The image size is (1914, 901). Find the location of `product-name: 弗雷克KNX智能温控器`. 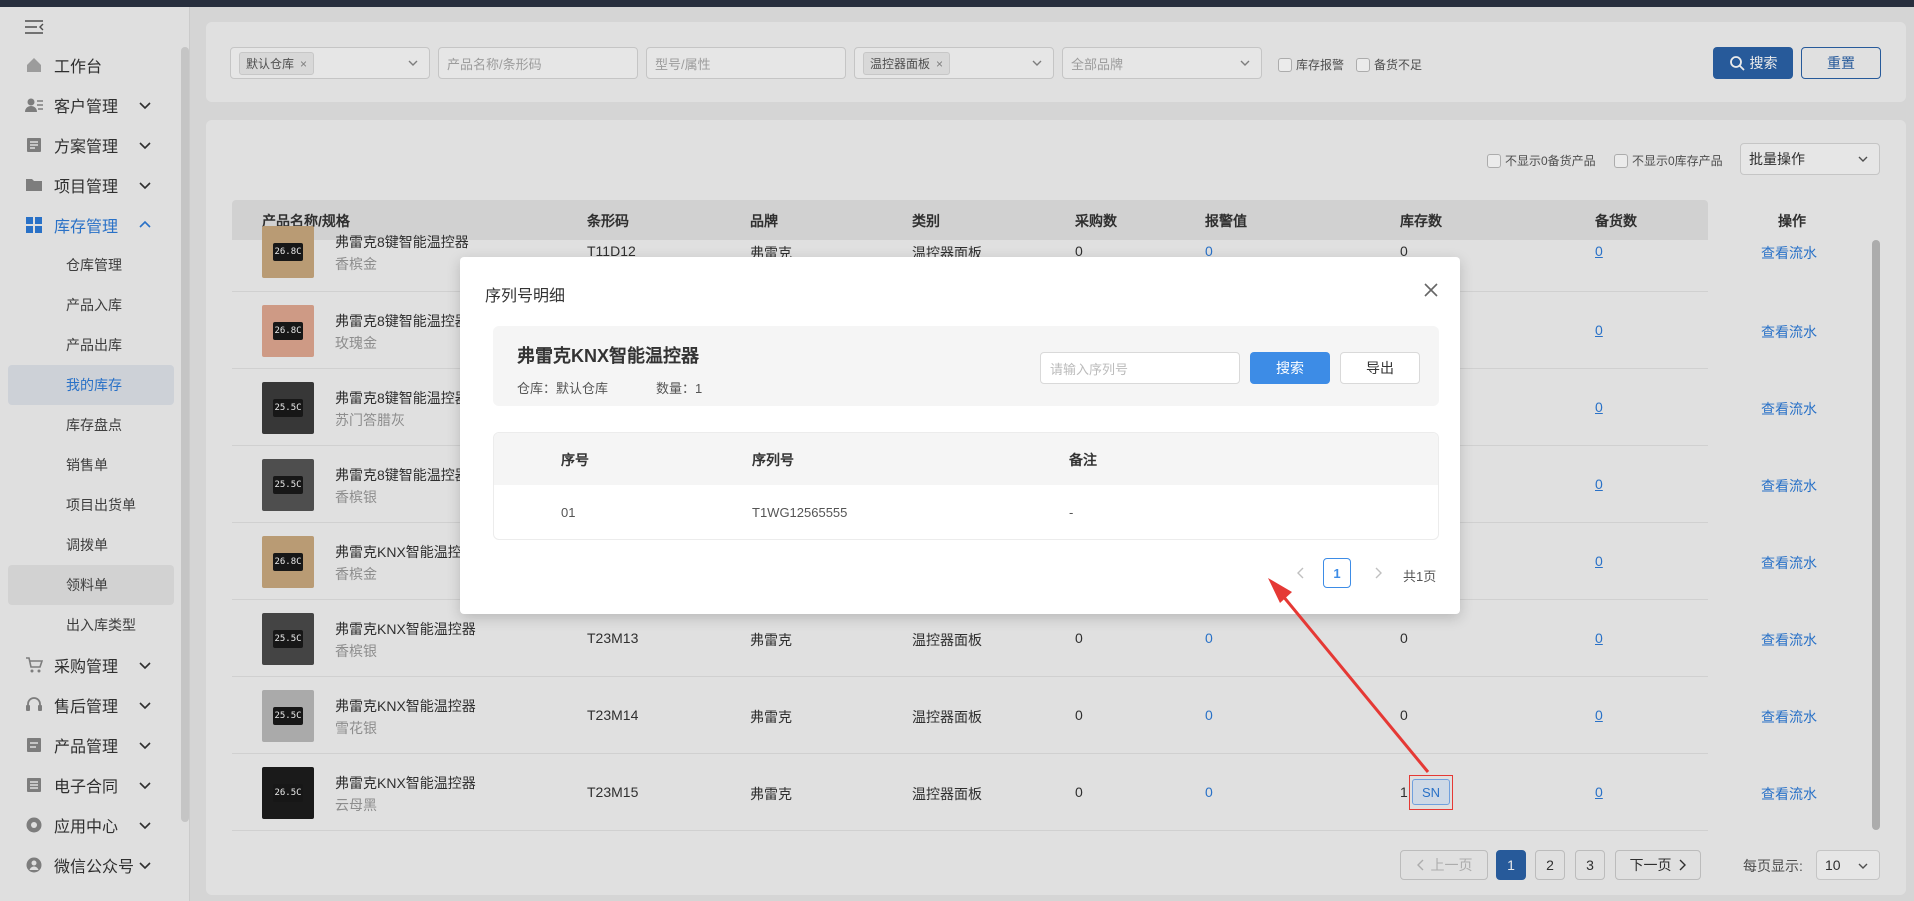

product-name: 弗雷克KNX智能温控器 is located at coordinates (608, 356).